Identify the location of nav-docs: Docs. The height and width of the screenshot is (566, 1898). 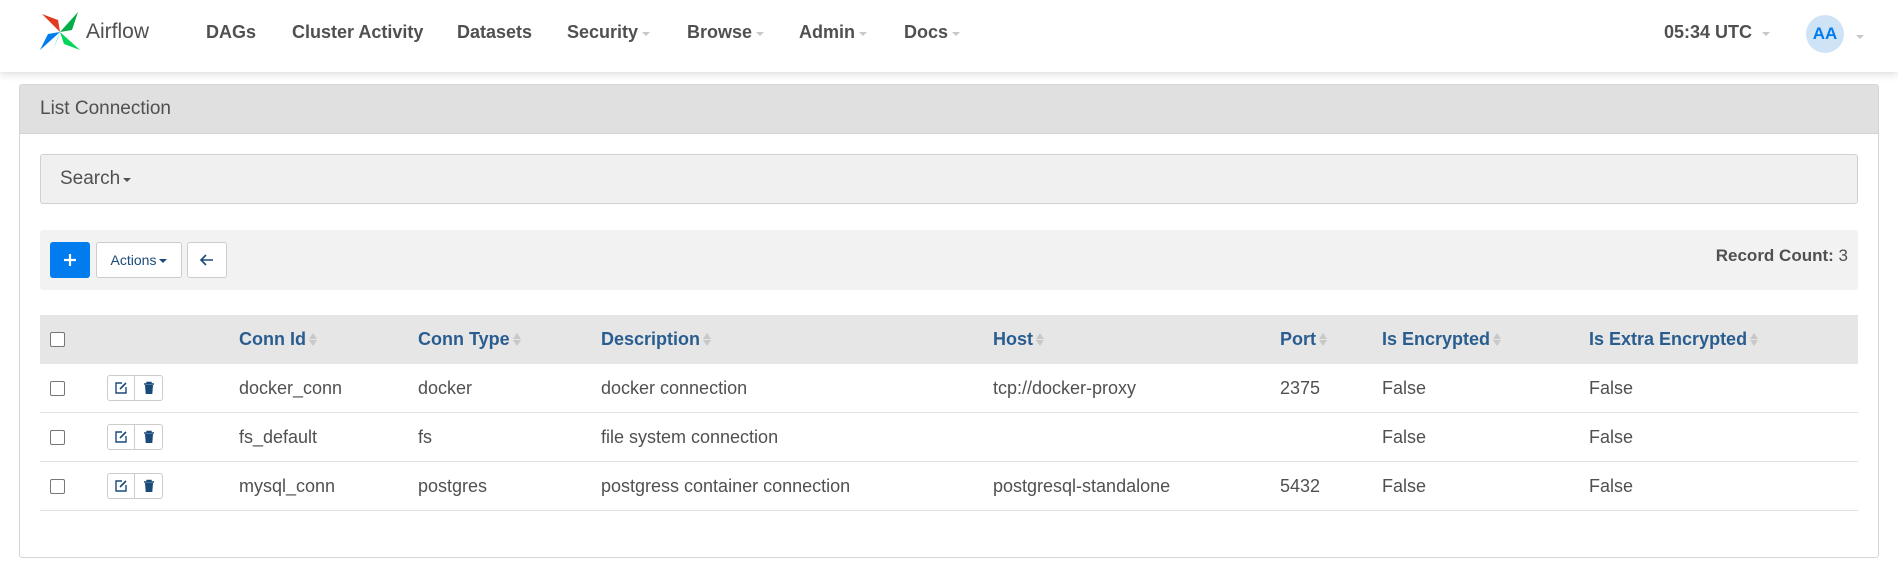
(932, 32).